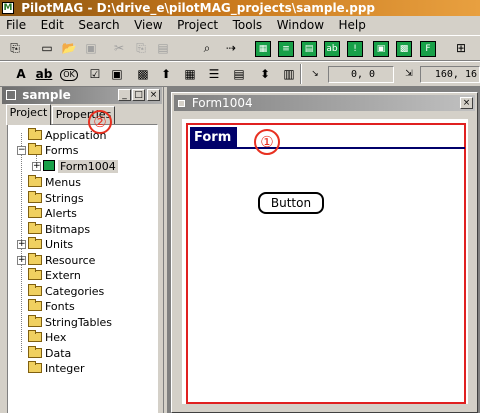  Describe the element at coordinates (214, 137) in the screenshot. I see `palm-form-title: Form` at that location.